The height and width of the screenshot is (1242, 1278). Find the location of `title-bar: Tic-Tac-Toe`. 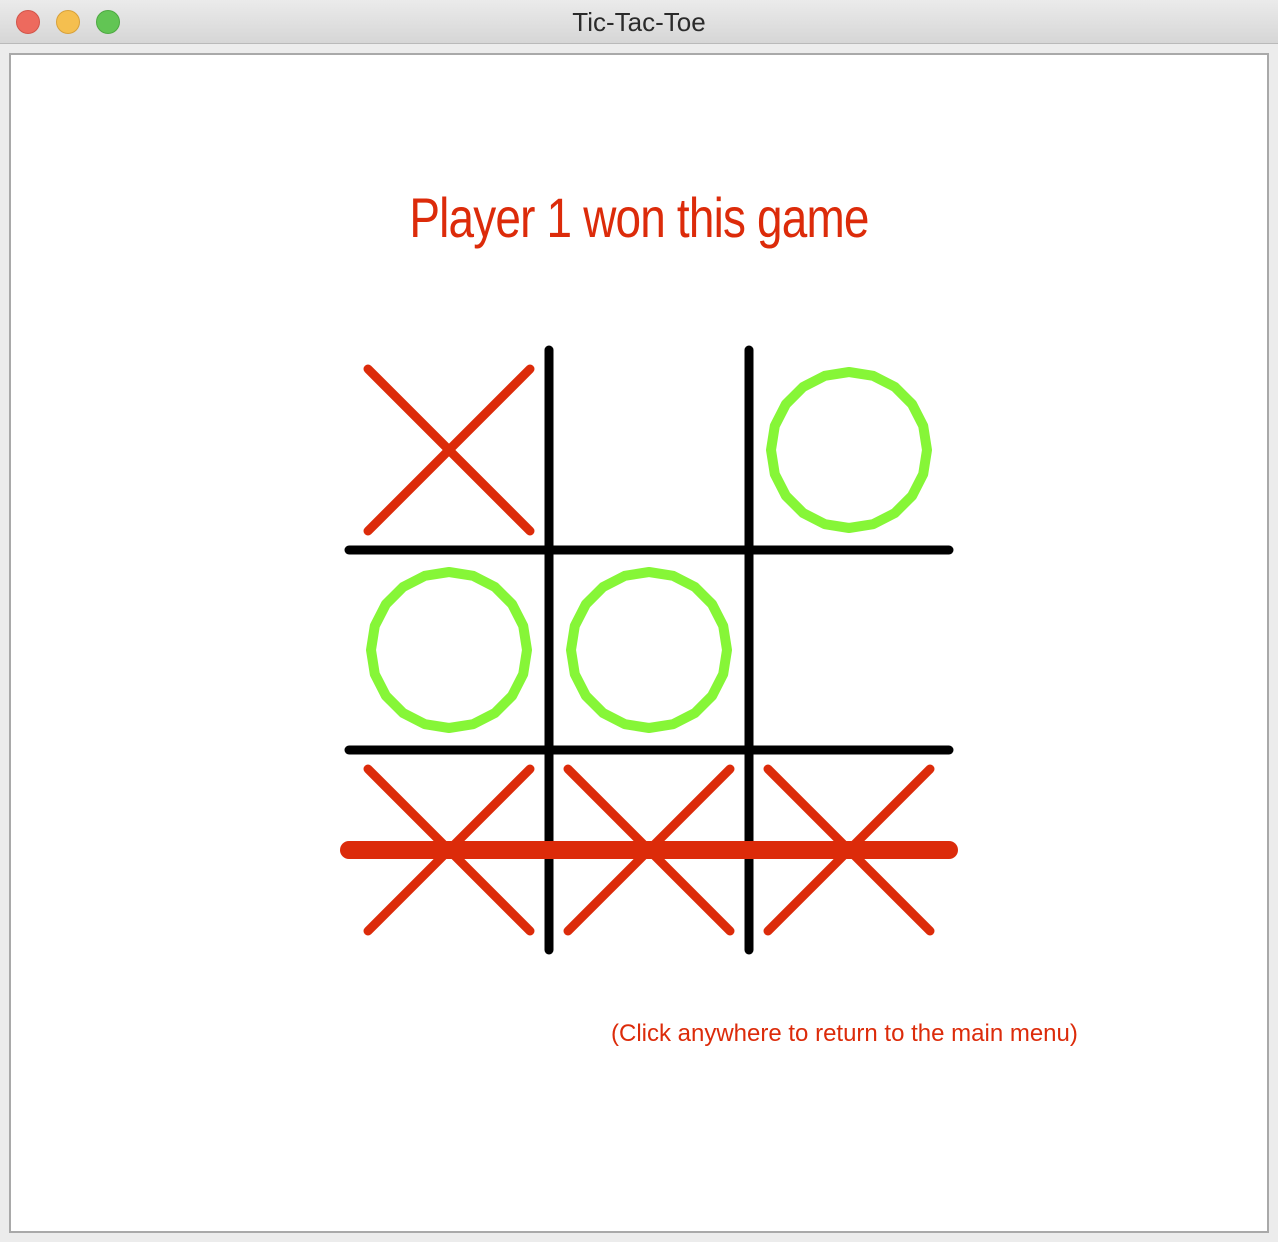

title-bar: Tic-Tac-Toe is located at coordinates (639, 22).